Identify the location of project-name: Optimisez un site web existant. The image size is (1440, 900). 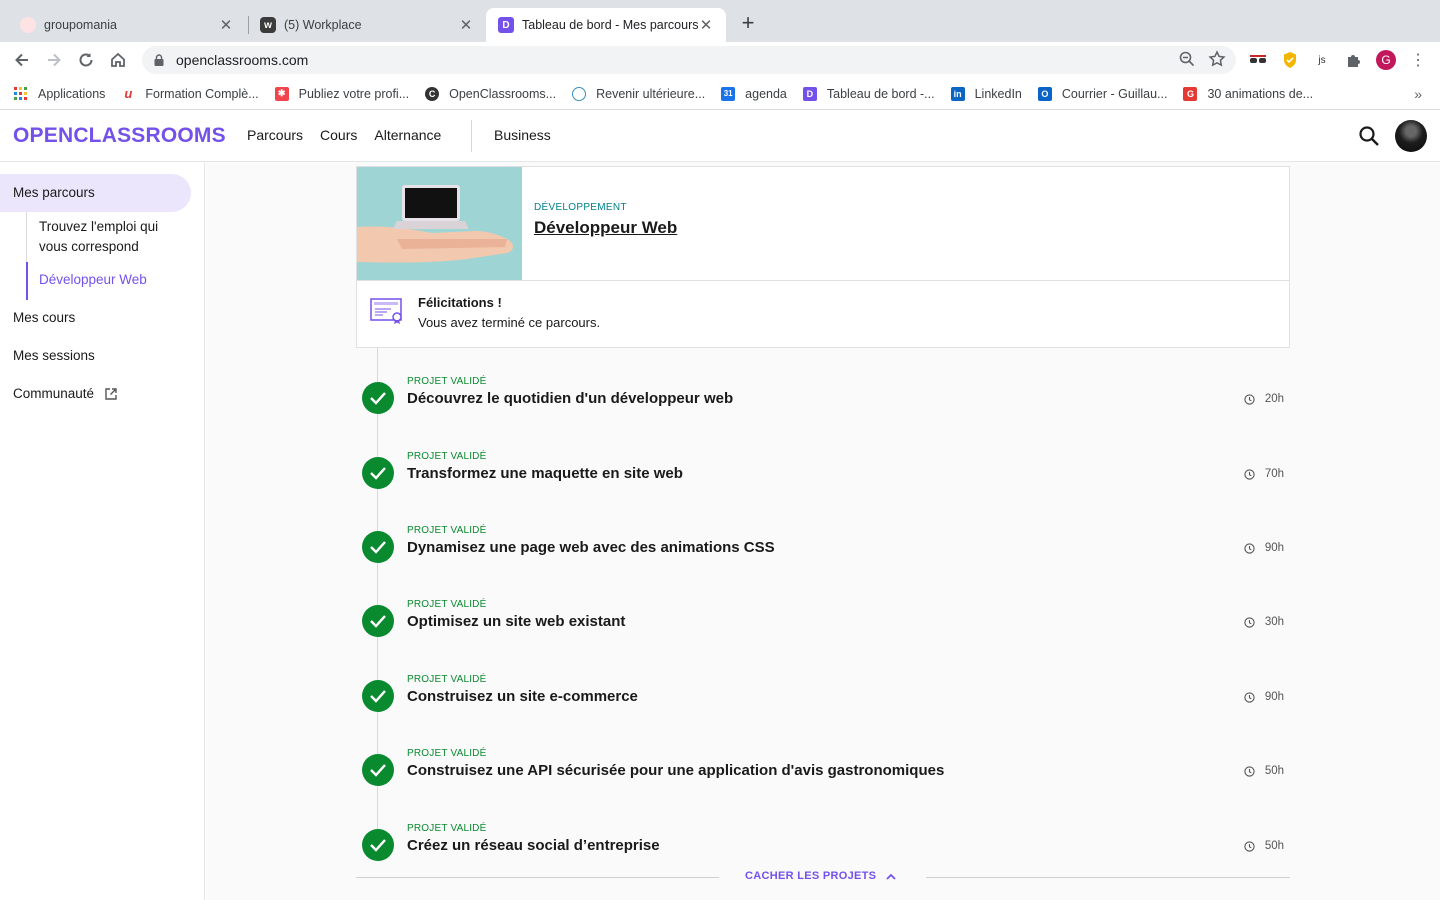
(516, 621).